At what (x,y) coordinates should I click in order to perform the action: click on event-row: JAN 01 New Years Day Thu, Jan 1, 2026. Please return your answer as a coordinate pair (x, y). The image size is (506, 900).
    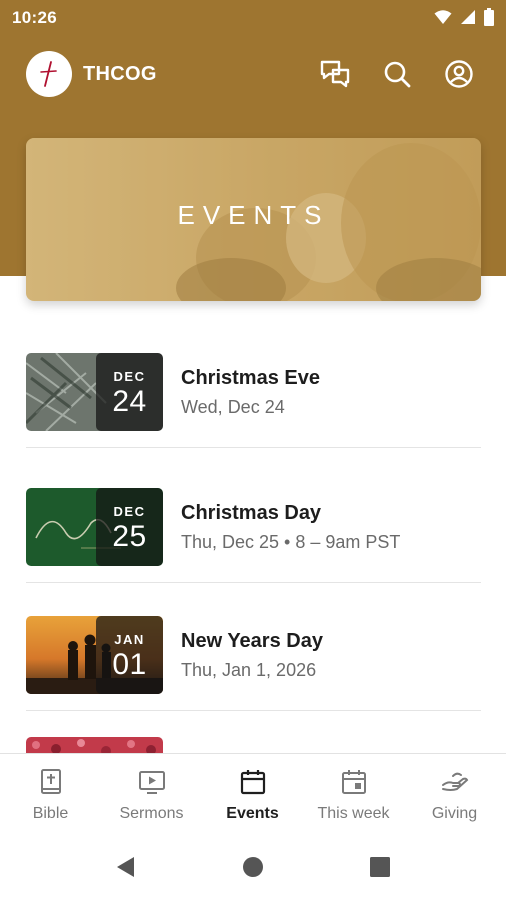
    Looking at the image, I should click on (253, 647).